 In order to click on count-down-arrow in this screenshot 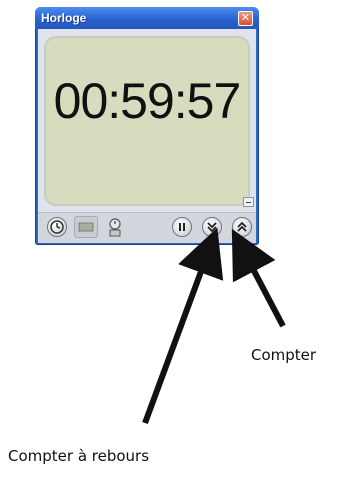, I will do `click(183, 326)`.